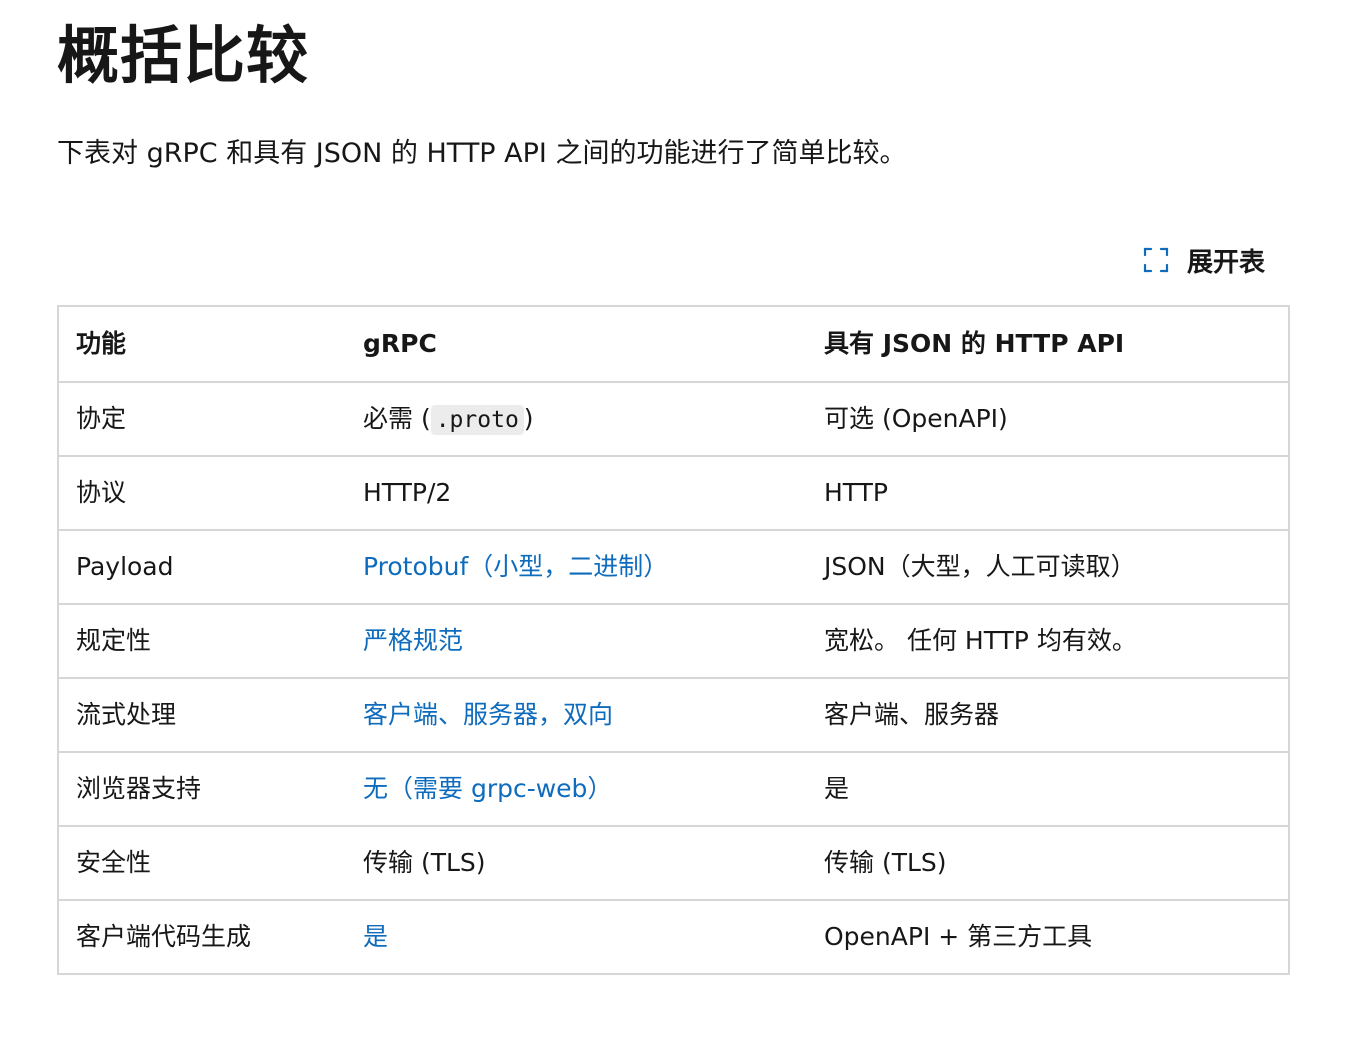  What do you see at coordinates (202, 862) in the screenshot?
I see `feature-cell: 安全性` at bounding box center [202, 862].